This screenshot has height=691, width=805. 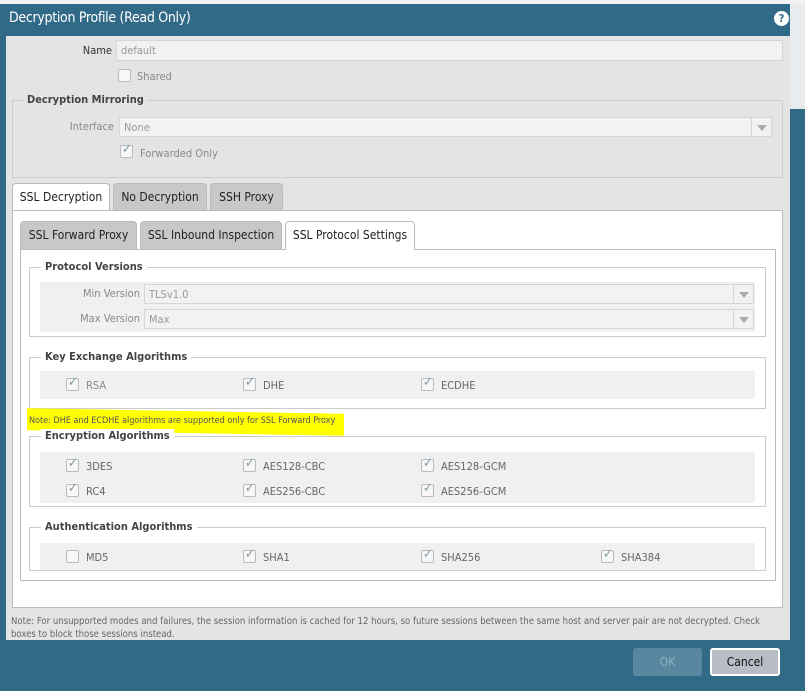 What do you see at coordinates (445, 127) in the screenshot?
I see `interface-select: None` at bounding box center [445, 127].